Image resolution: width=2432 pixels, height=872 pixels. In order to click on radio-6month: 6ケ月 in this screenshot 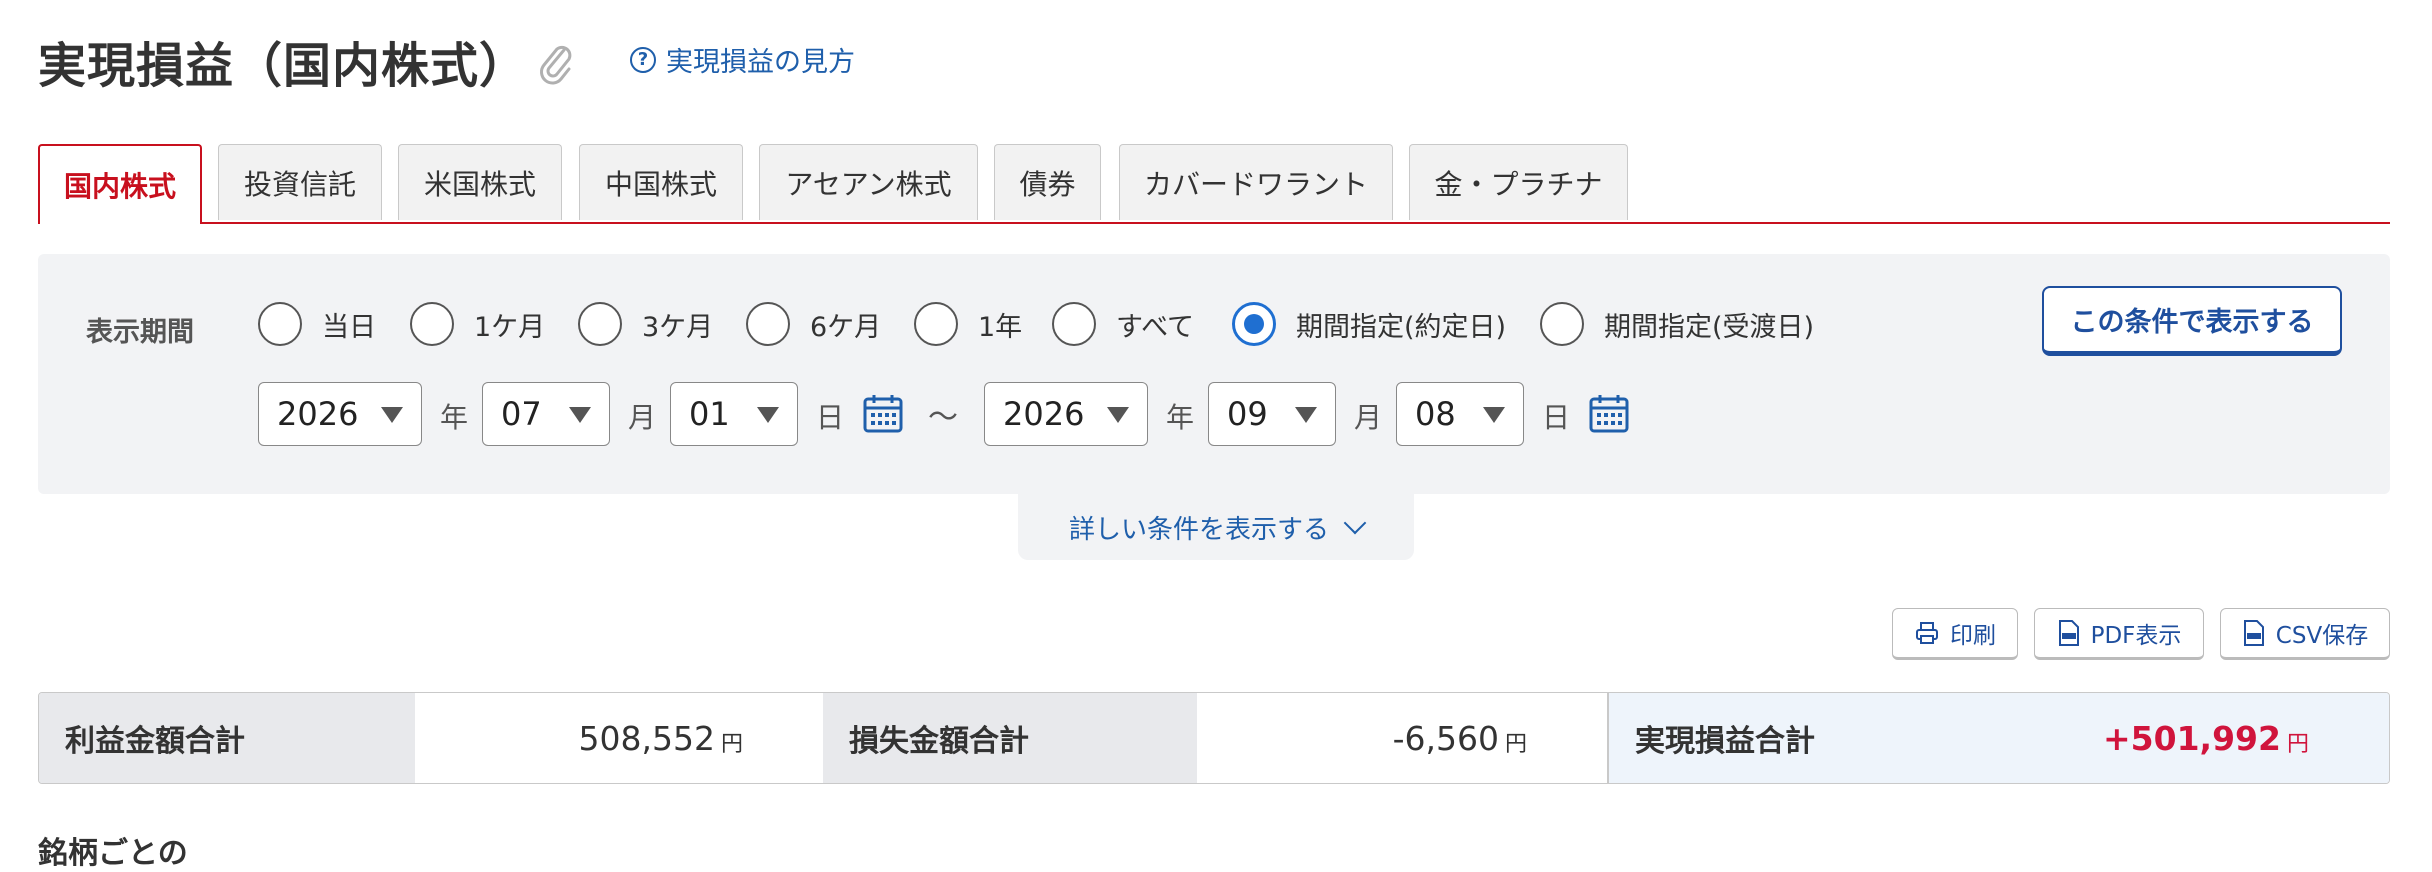, I will do `click(813, 324)`.